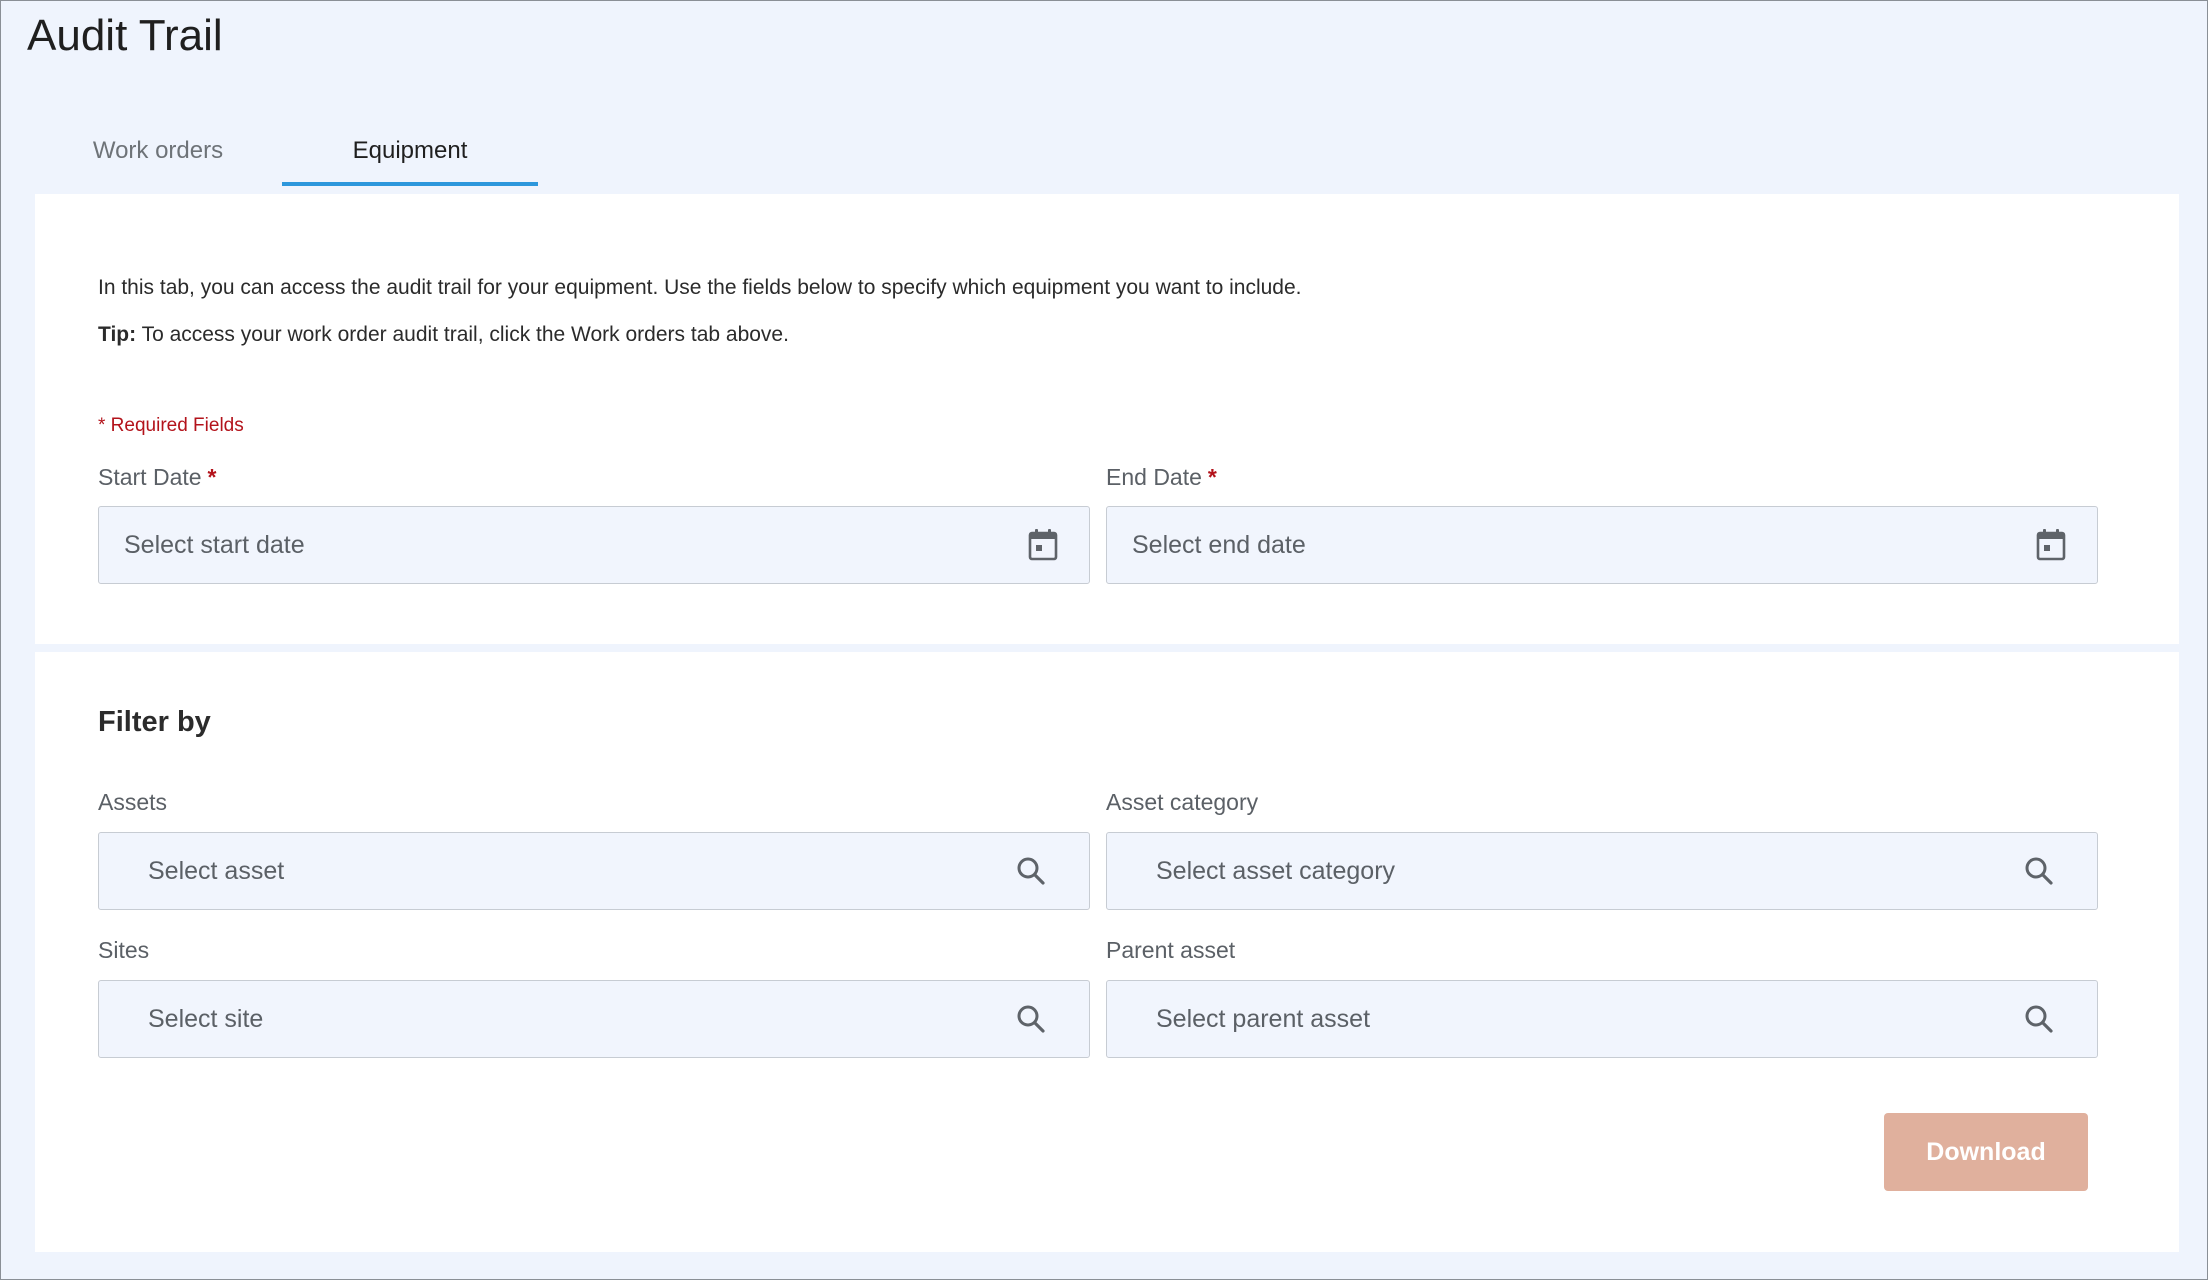  I want to click on asset-category-search-field: Select asset category, so click(1602, 871).